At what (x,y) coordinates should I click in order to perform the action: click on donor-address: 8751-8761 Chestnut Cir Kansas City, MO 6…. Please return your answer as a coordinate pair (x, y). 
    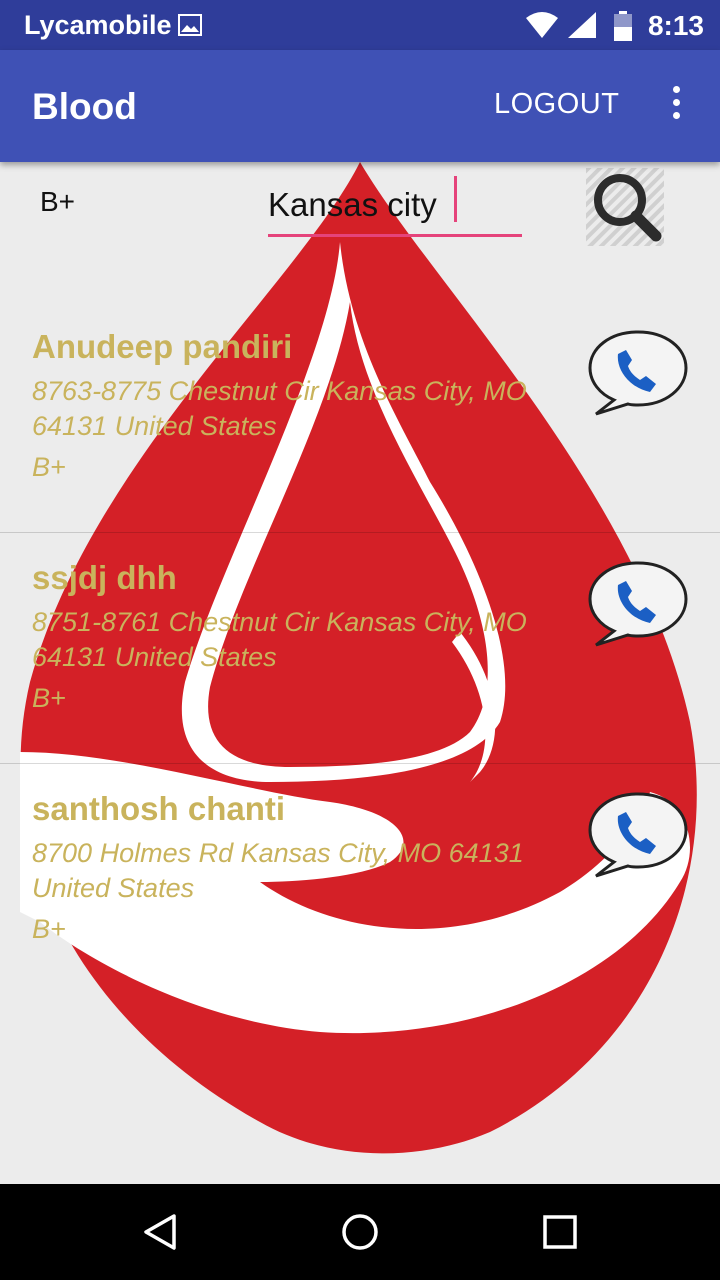
    Looking at the image, I should click on (279, 639).